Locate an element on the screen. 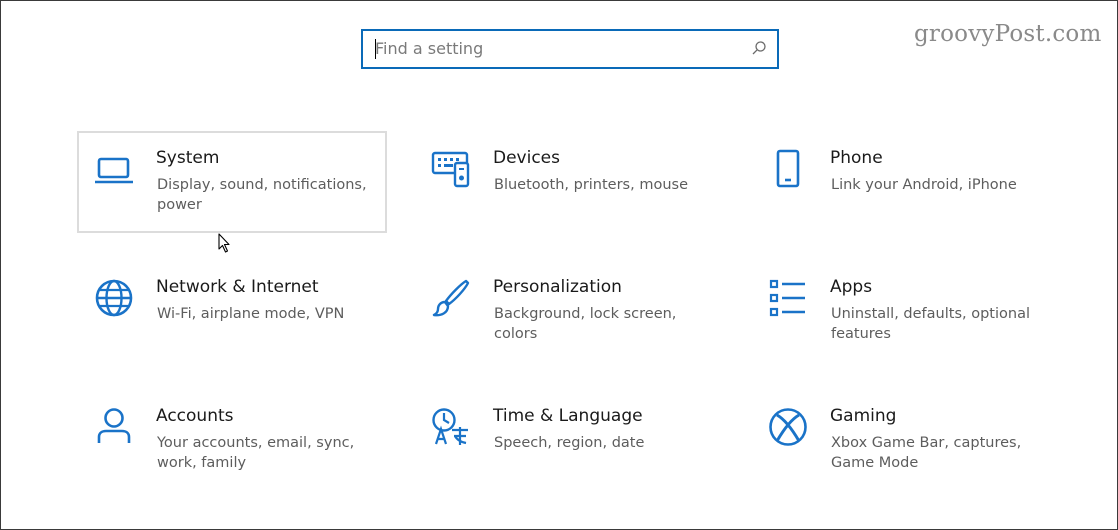 This screenshot has height=530, width=1118. person-icon is located at coordinates (114, 425).